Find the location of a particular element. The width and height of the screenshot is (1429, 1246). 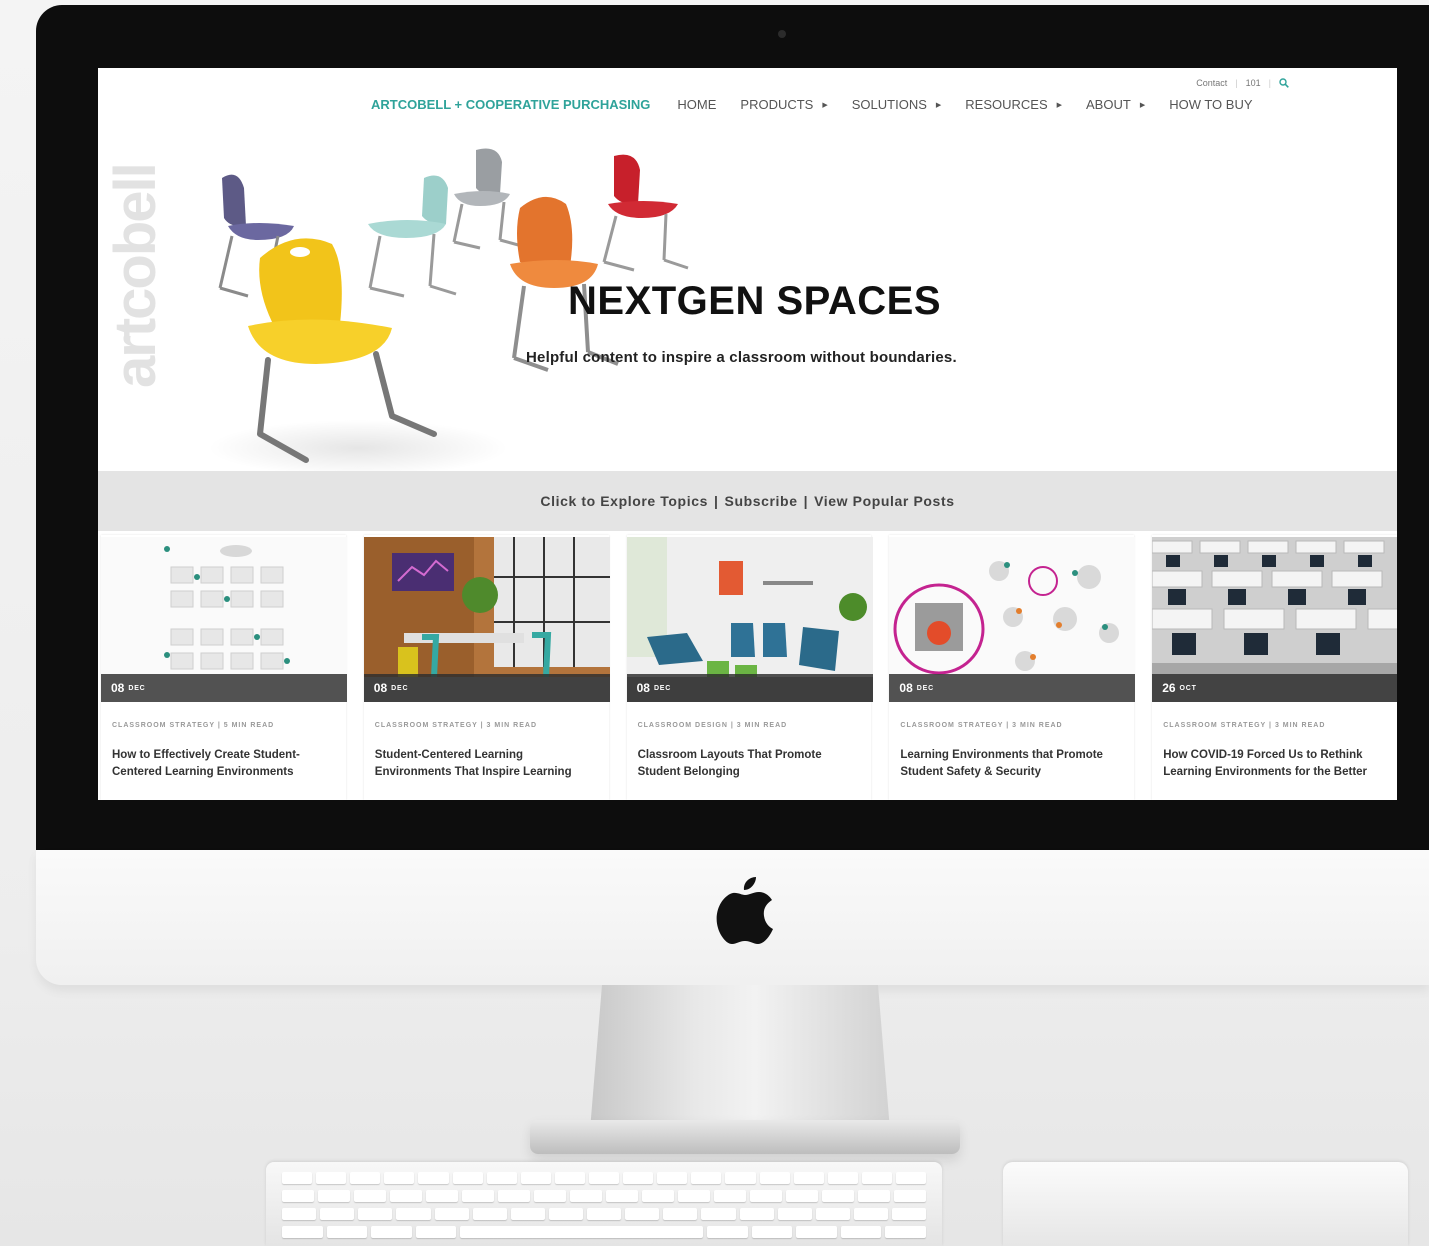

subscribe-link: Subscribe is located at coordinates (761, 501).